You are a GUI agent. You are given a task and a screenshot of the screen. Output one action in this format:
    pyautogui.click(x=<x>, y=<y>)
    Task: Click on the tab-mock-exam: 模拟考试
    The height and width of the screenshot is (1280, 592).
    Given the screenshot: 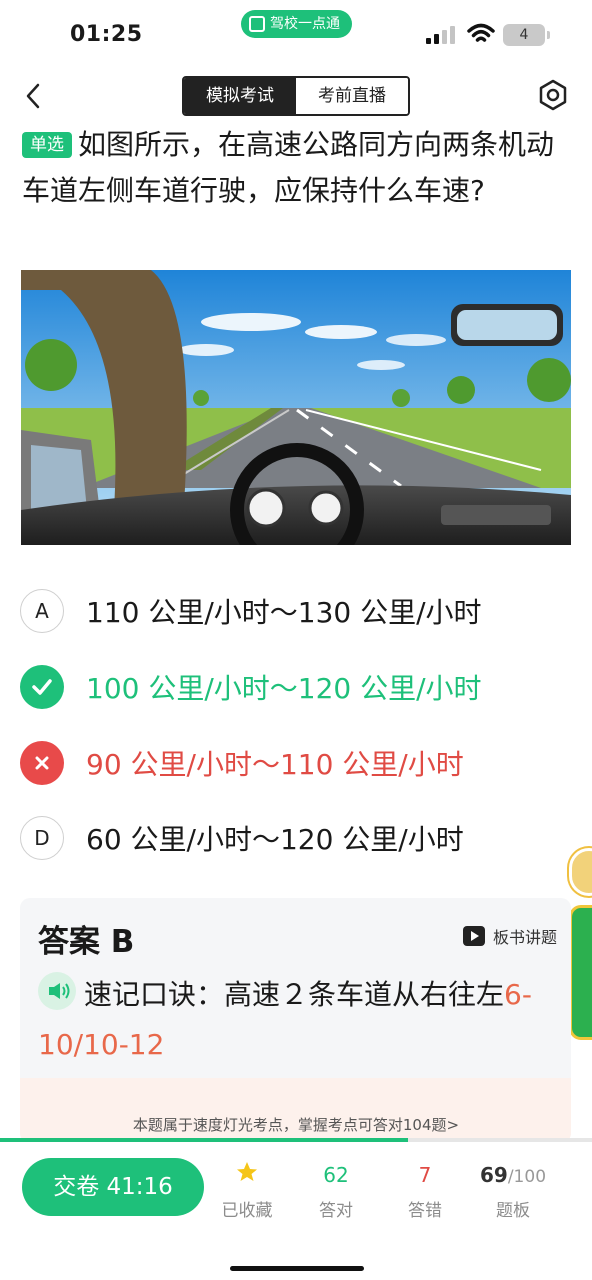 What is the action you would take?
    pyautogui.click(x=240, y=96)
    